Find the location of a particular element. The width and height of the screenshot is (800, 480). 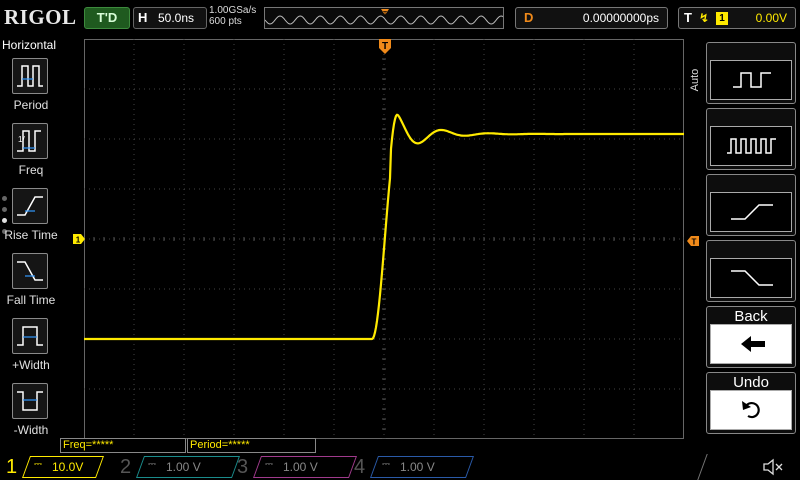

neg-width-icon is located at coordinates (30, 401).